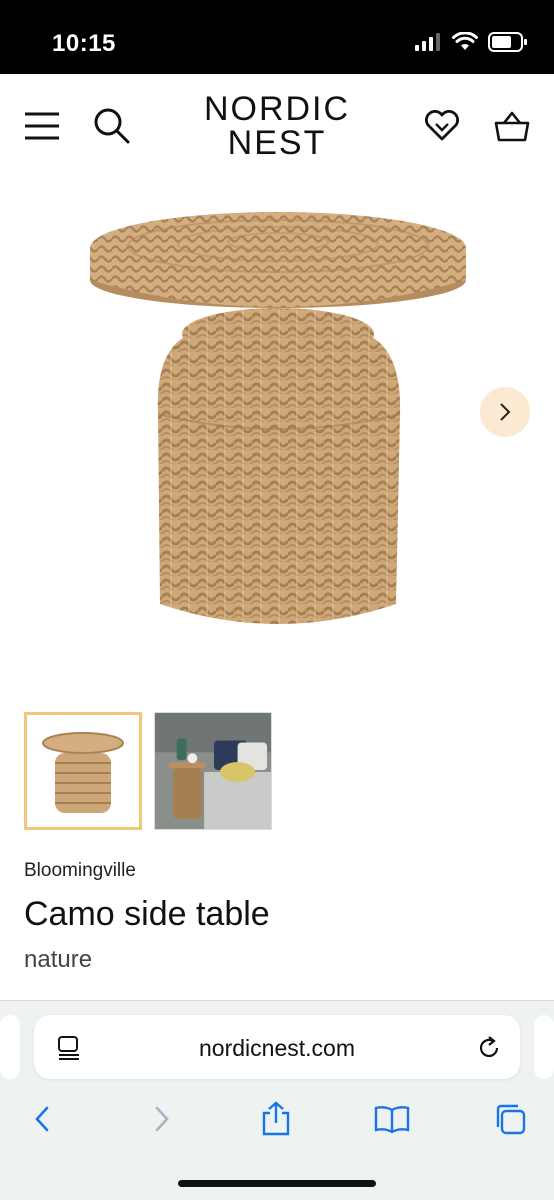 The image size is (554, 1200). I want to click on share-icon, so click(276, 1118).